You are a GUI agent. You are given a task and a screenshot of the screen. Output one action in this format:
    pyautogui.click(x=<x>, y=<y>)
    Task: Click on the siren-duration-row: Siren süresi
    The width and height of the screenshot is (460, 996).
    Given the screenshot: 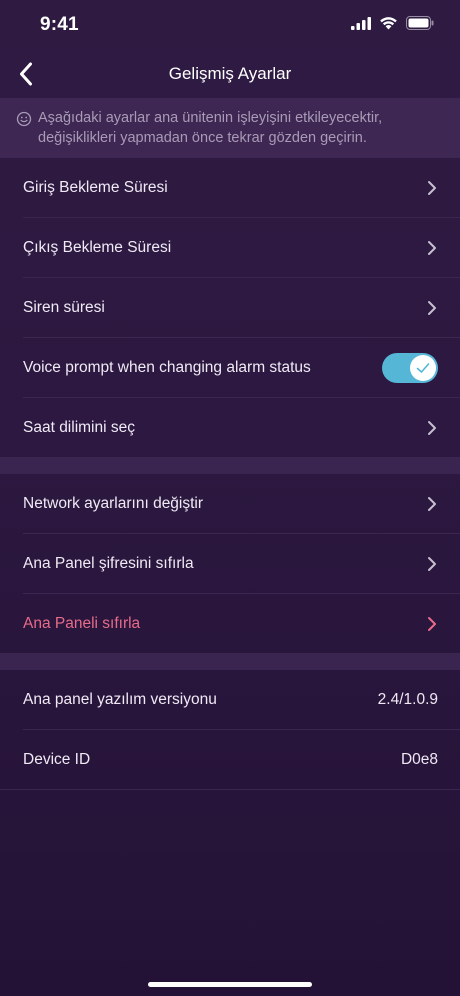 What is the action you would take?
    pyautogui.click(x=230, y=308)
    